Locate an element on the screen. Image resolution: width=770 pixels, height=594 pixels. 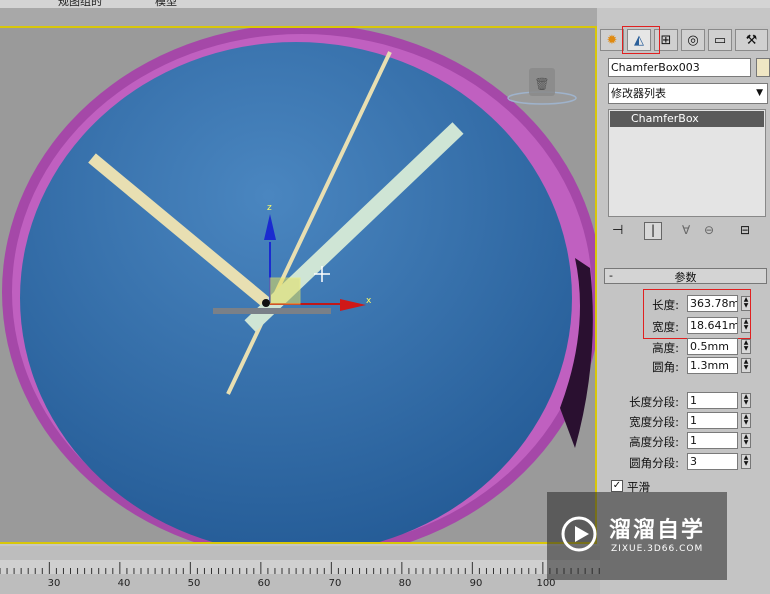
watermark-title: 溜溜自学 is located at coordinates (657, 530).